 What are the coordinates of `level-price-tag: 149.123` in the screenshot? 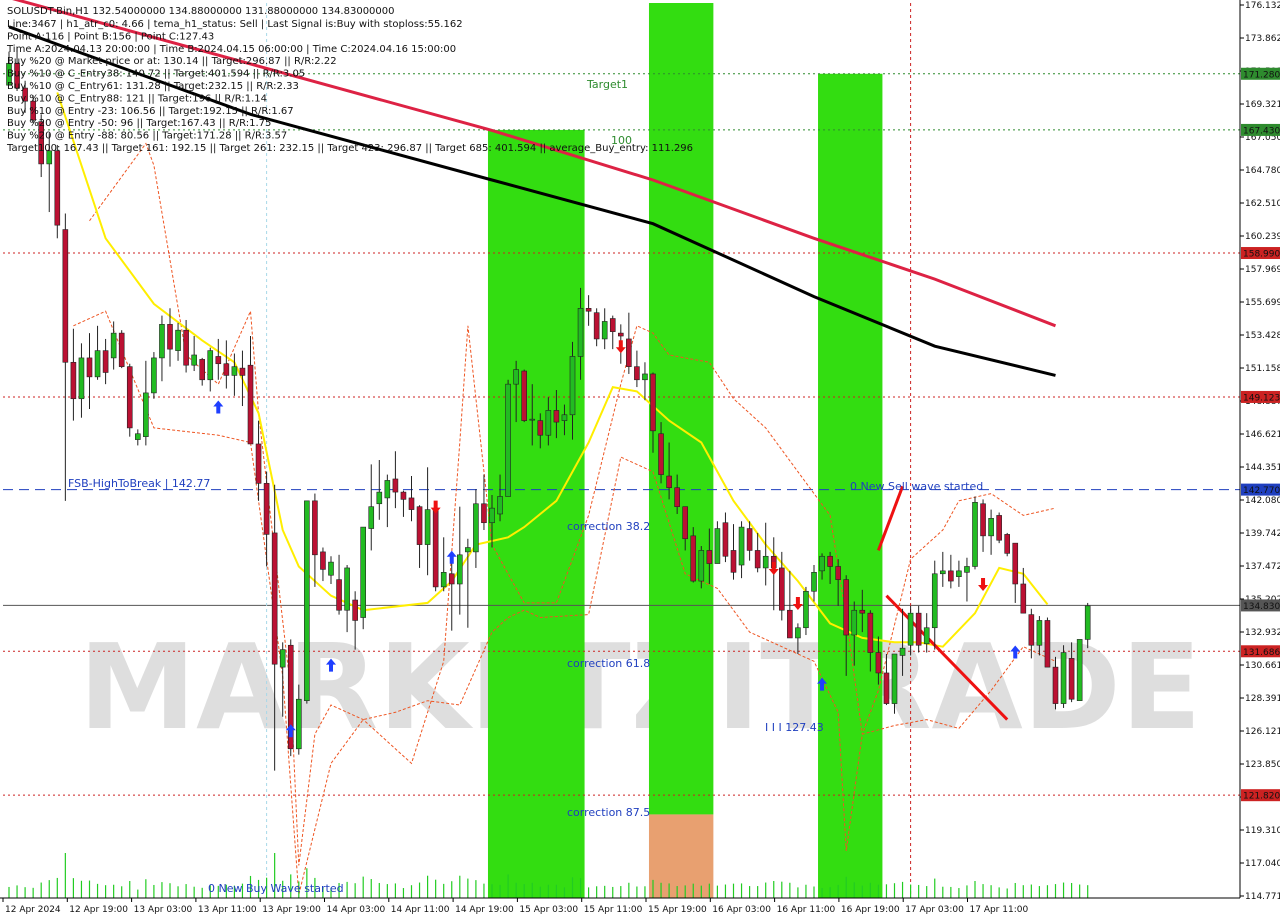 It's located at (1261, 398).